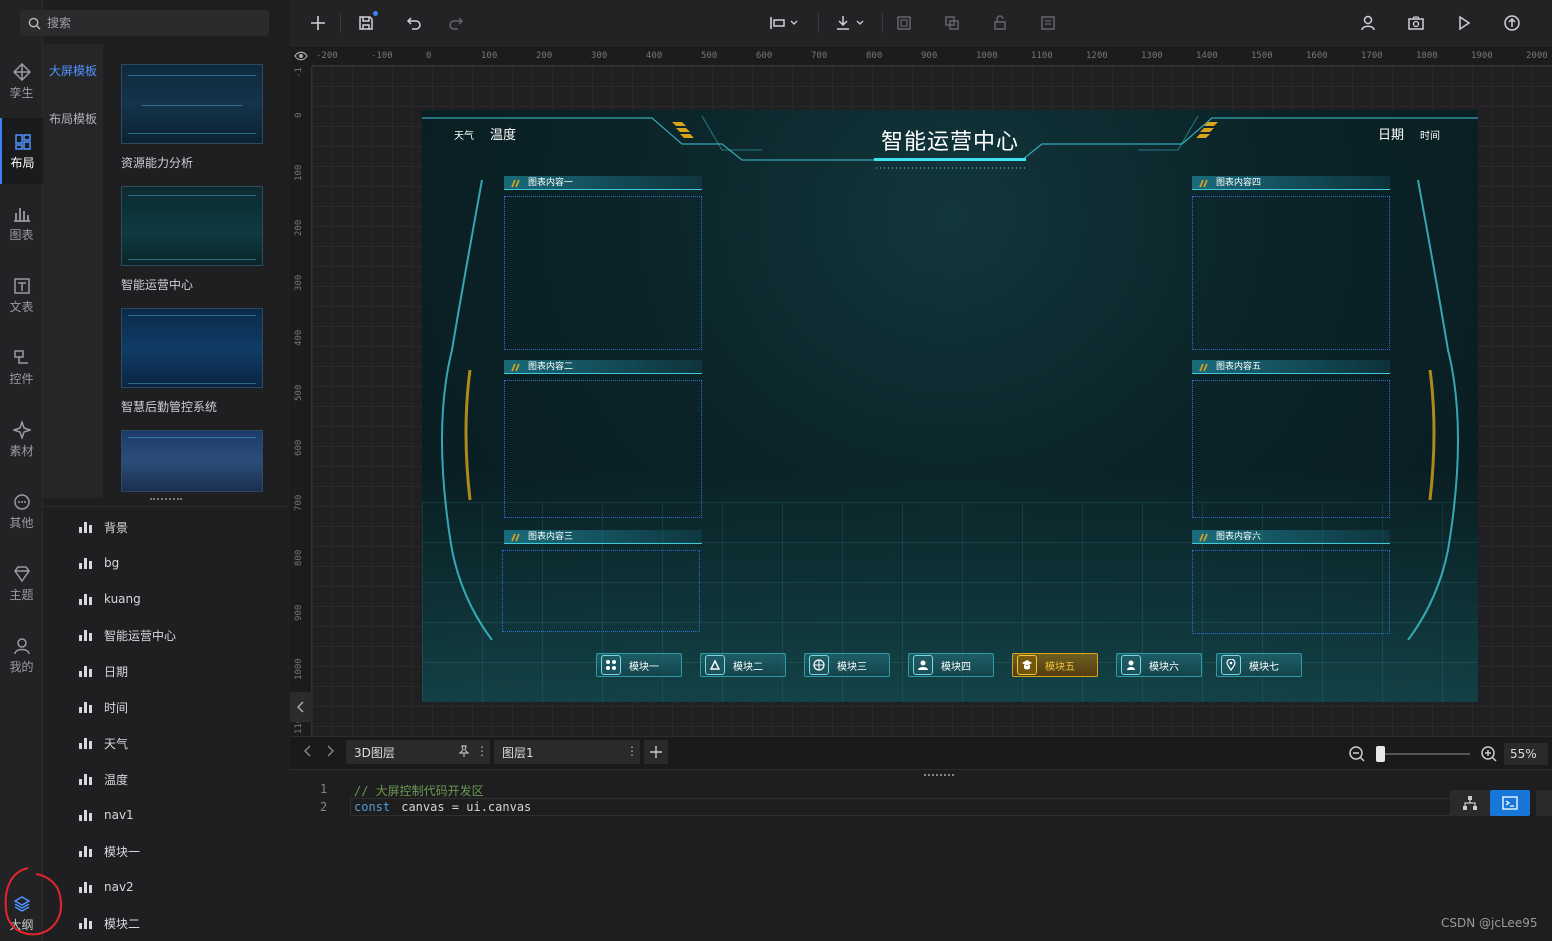 Image resolution: width=1552 pixels, height=941 pixels. Describe the element at coordinates (119, 815) in the screenshot. I see `layer-label: nav1` at that location.